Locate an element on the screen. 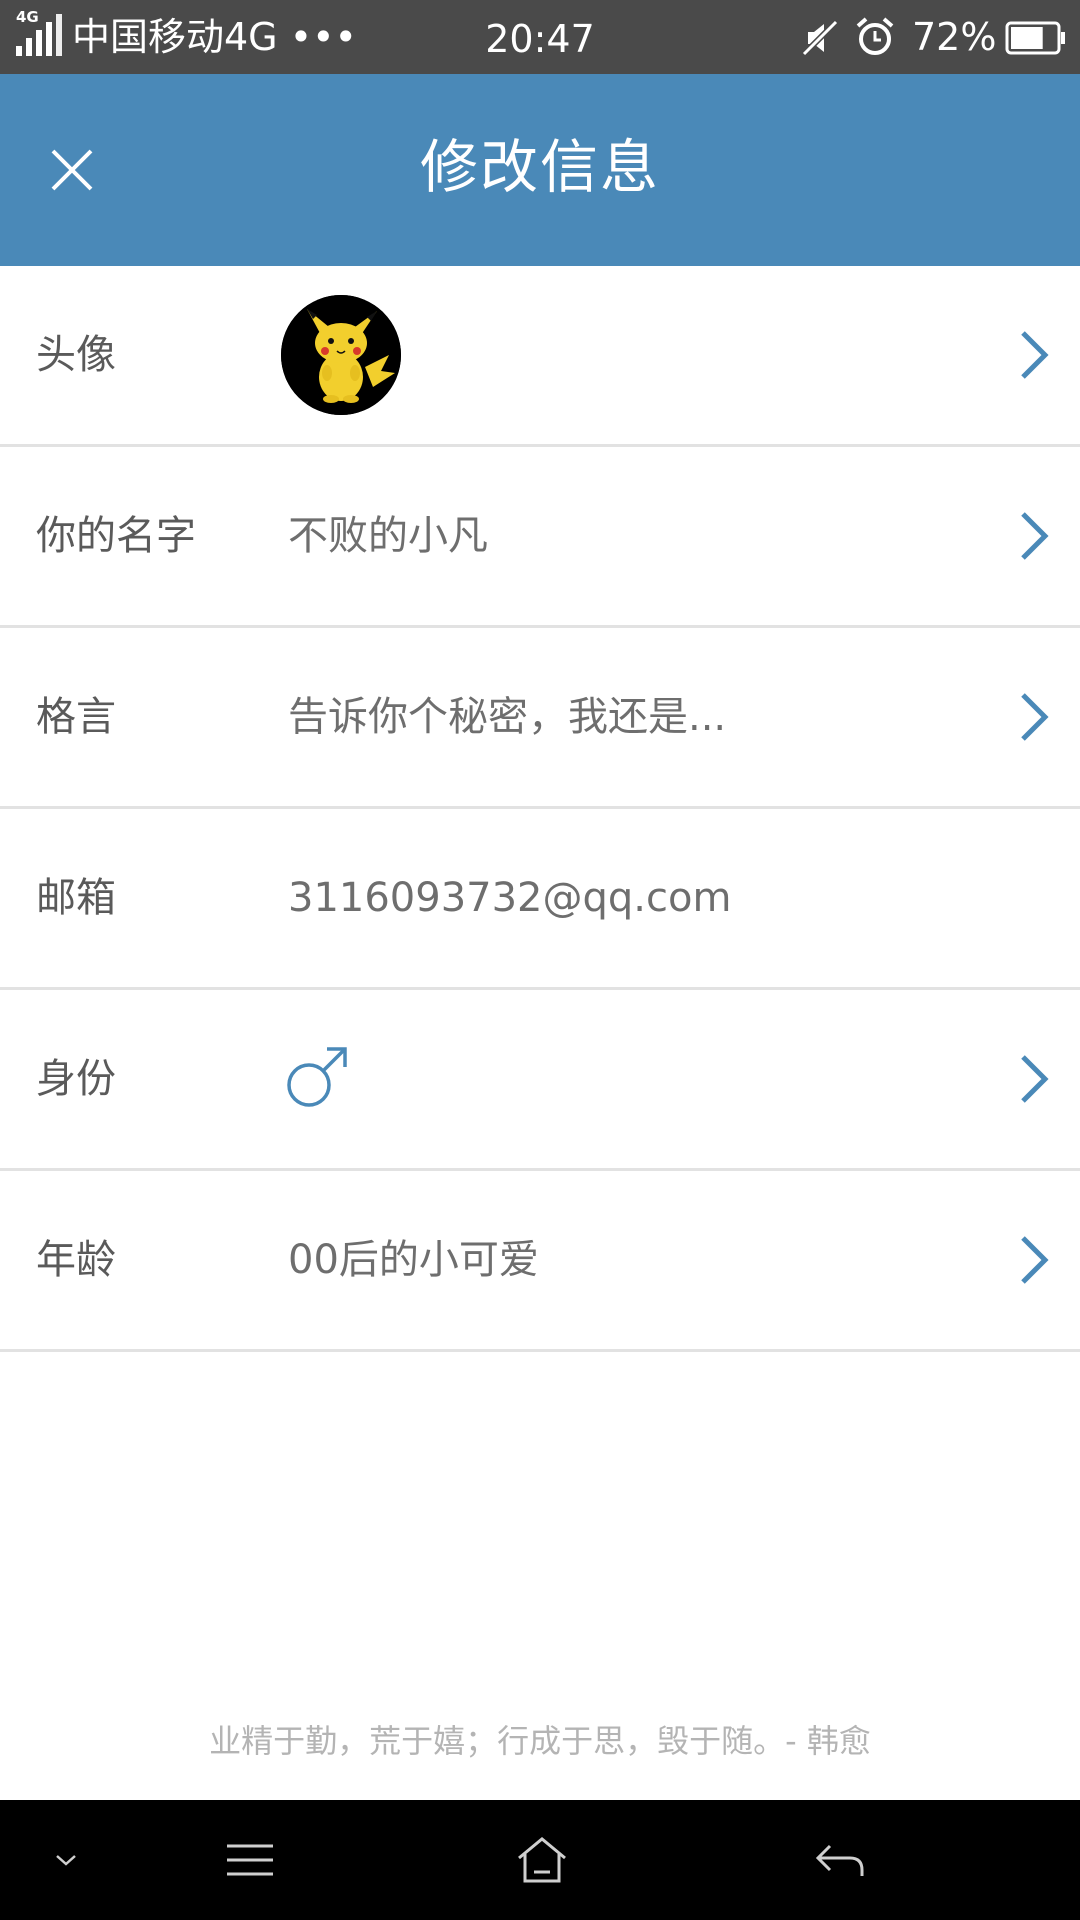  back-icon is located at coordinates (839, 1860).